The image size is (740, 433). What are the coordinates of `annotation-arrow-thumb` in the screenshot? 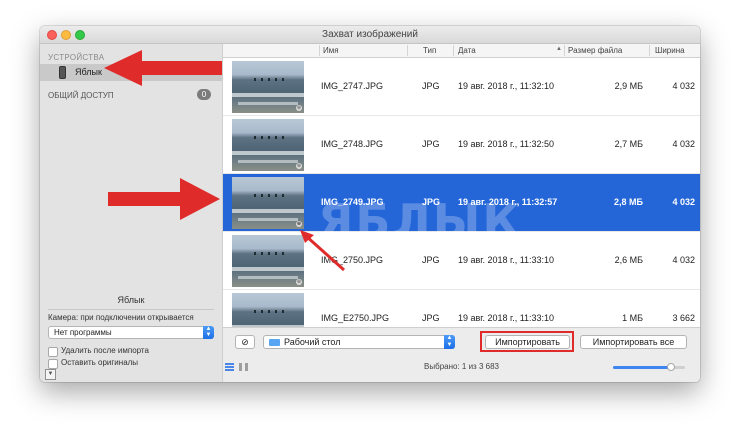 It's located at (323, 251).